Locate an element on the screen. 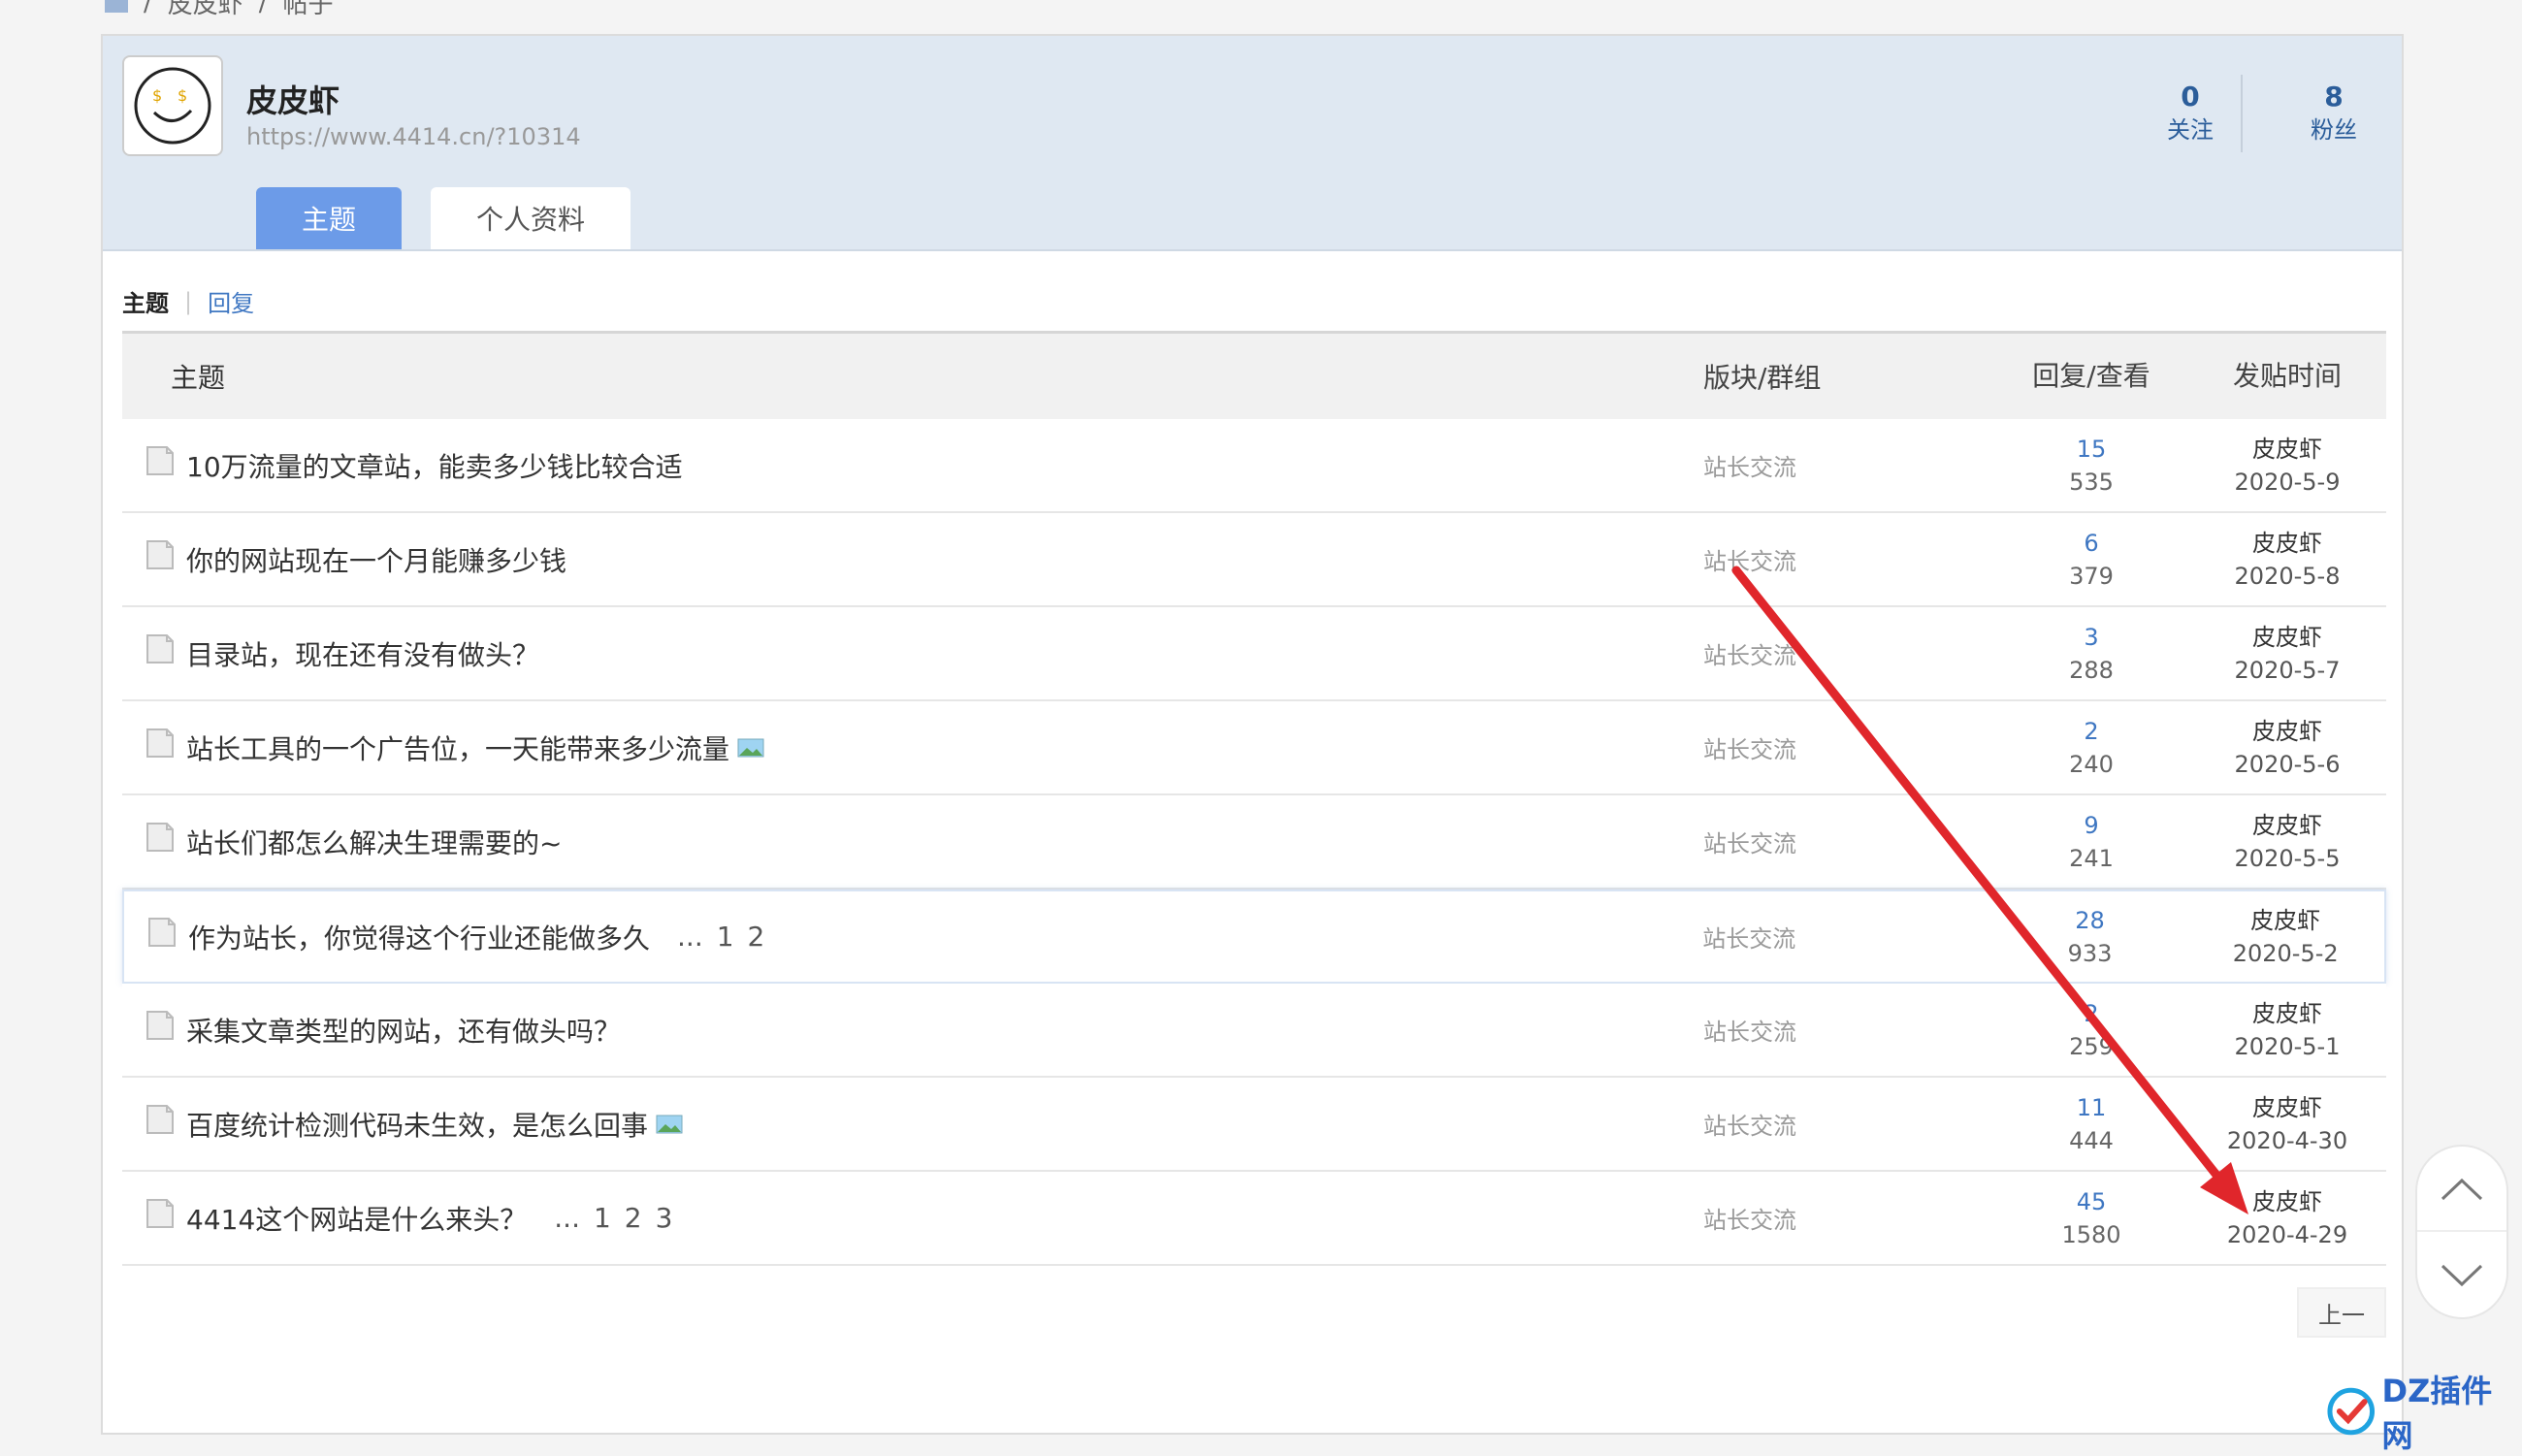 Image resolution: width=2522 pixels, height=1456 pixels. breadcrumb-user: 皮皮虾 is located at coordinates (205, 10).